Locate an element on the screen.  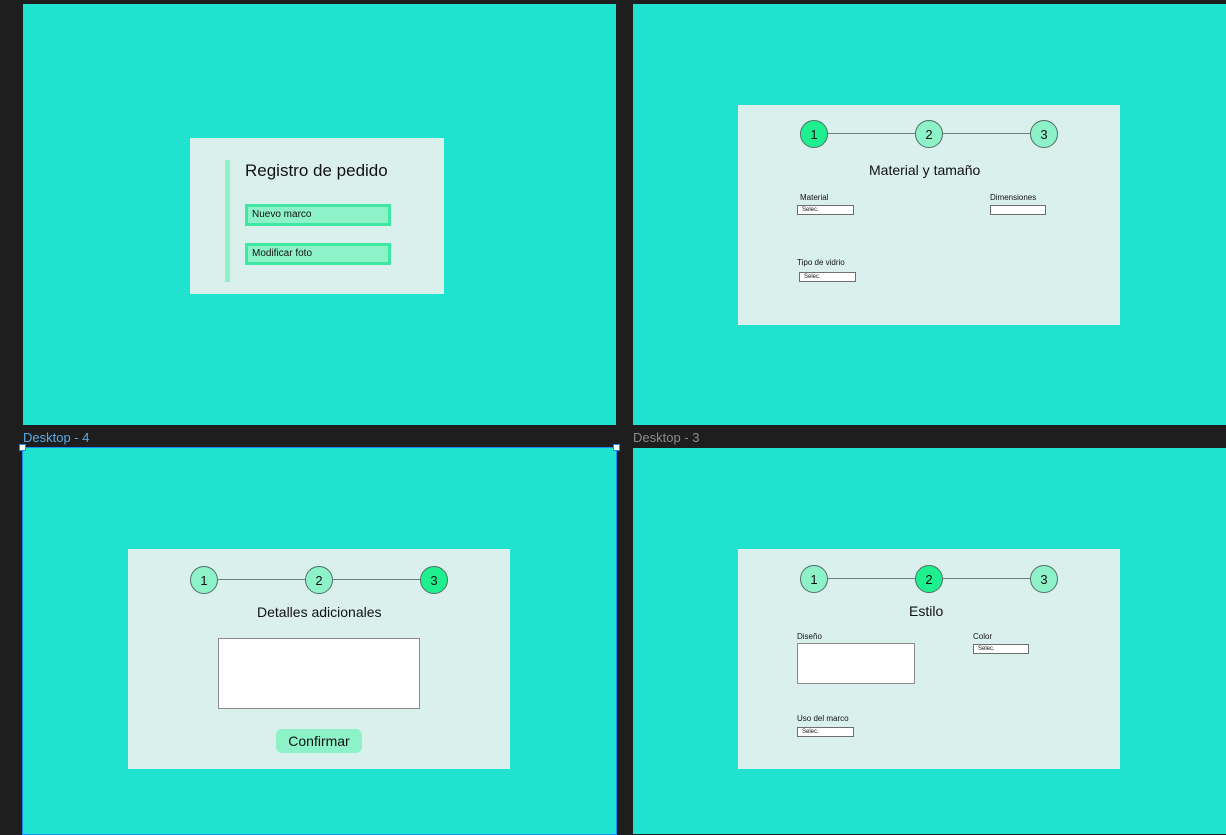
selection-handle-top-left is located at coordinates (22, 447).